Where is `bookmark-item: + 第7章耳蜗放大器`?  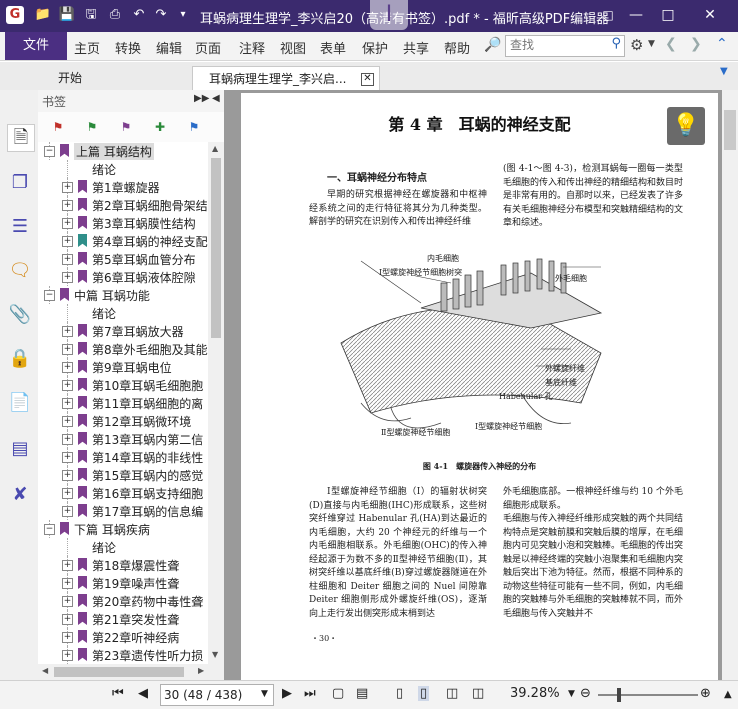 bookmark-item: + 第7章耳蜗放大器 is located at coordinates (123, 331).